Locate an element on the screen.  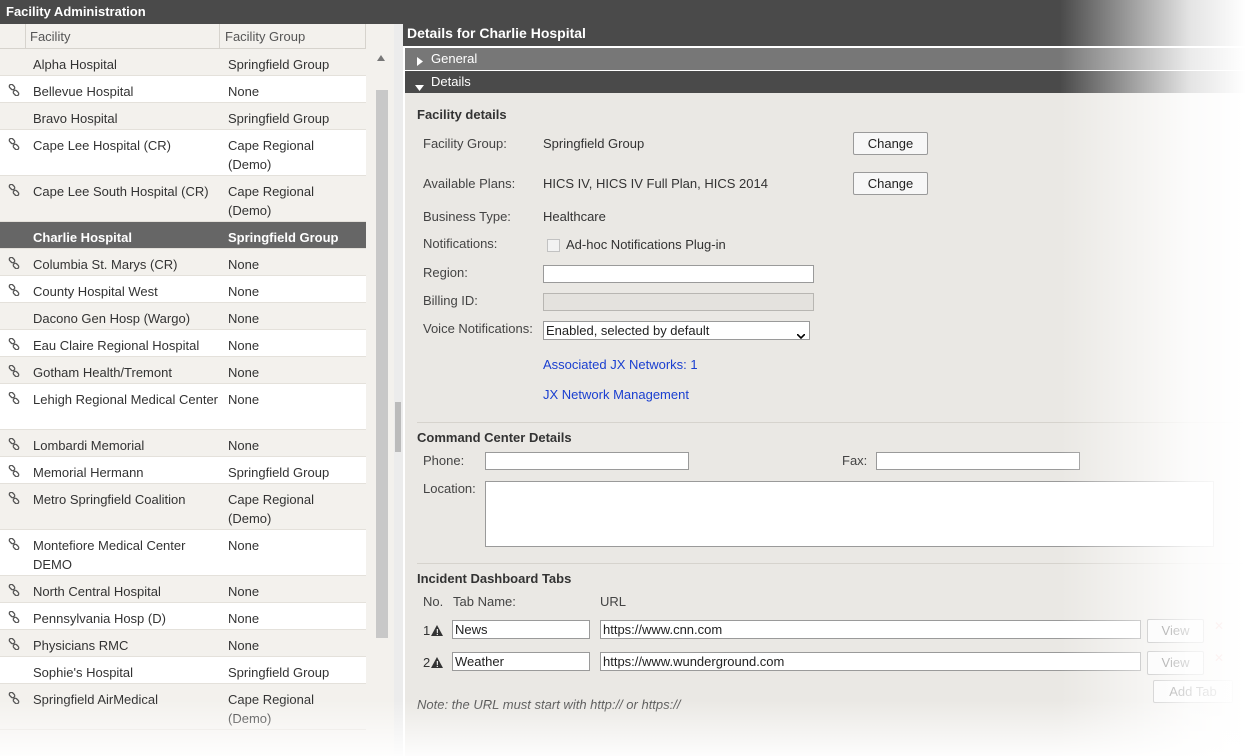
table-row: Eau Claire Regional Hospital None is located at coordinates (183, 343).